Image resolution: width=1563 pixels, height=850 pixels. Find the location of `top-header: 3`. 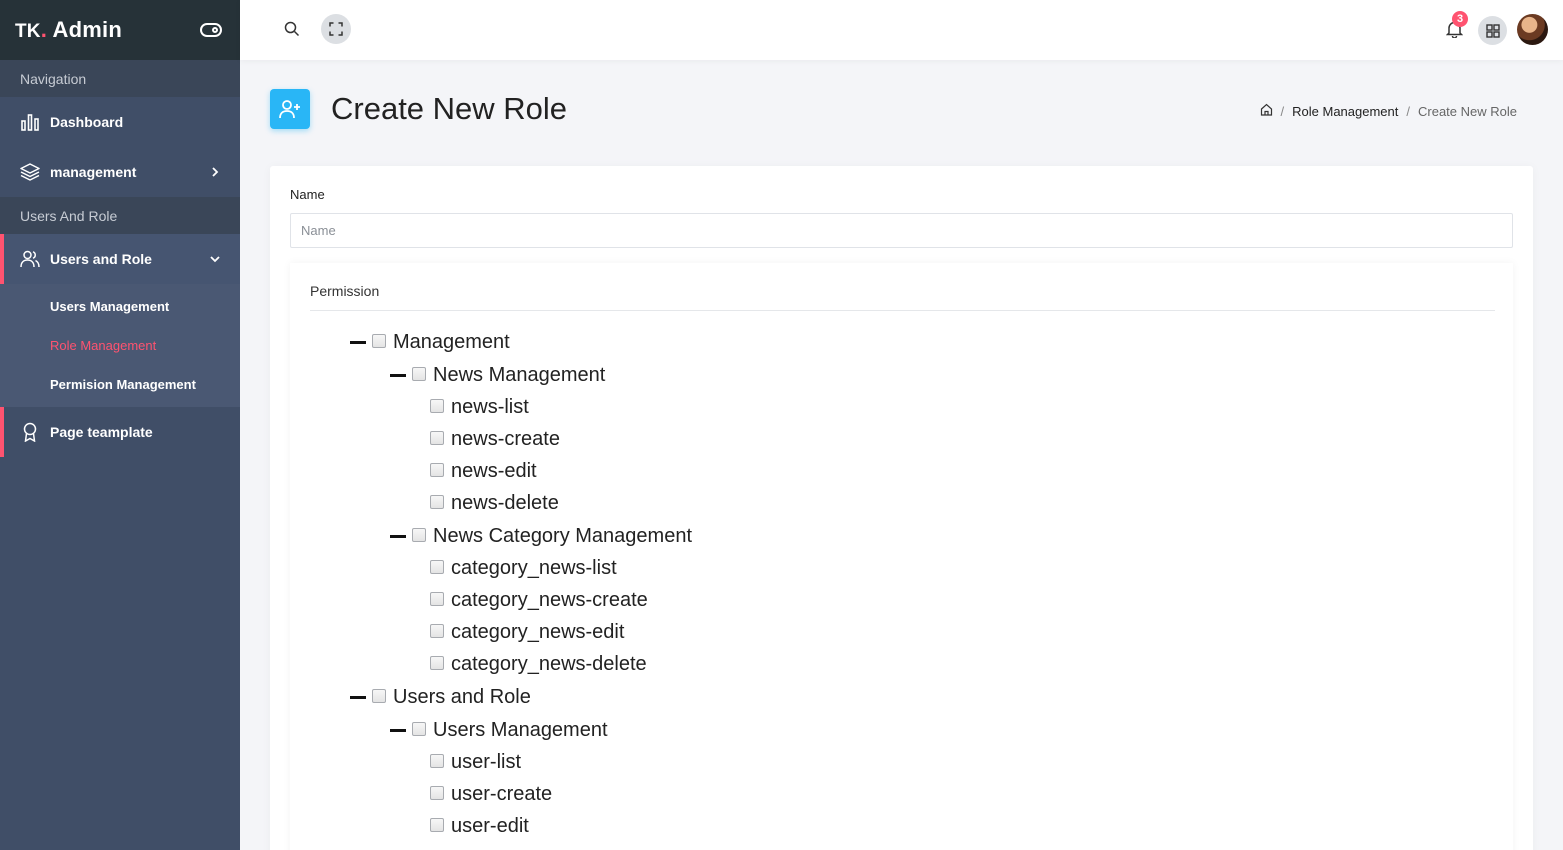

top-header: 3 is located at coordinates (901, 30).